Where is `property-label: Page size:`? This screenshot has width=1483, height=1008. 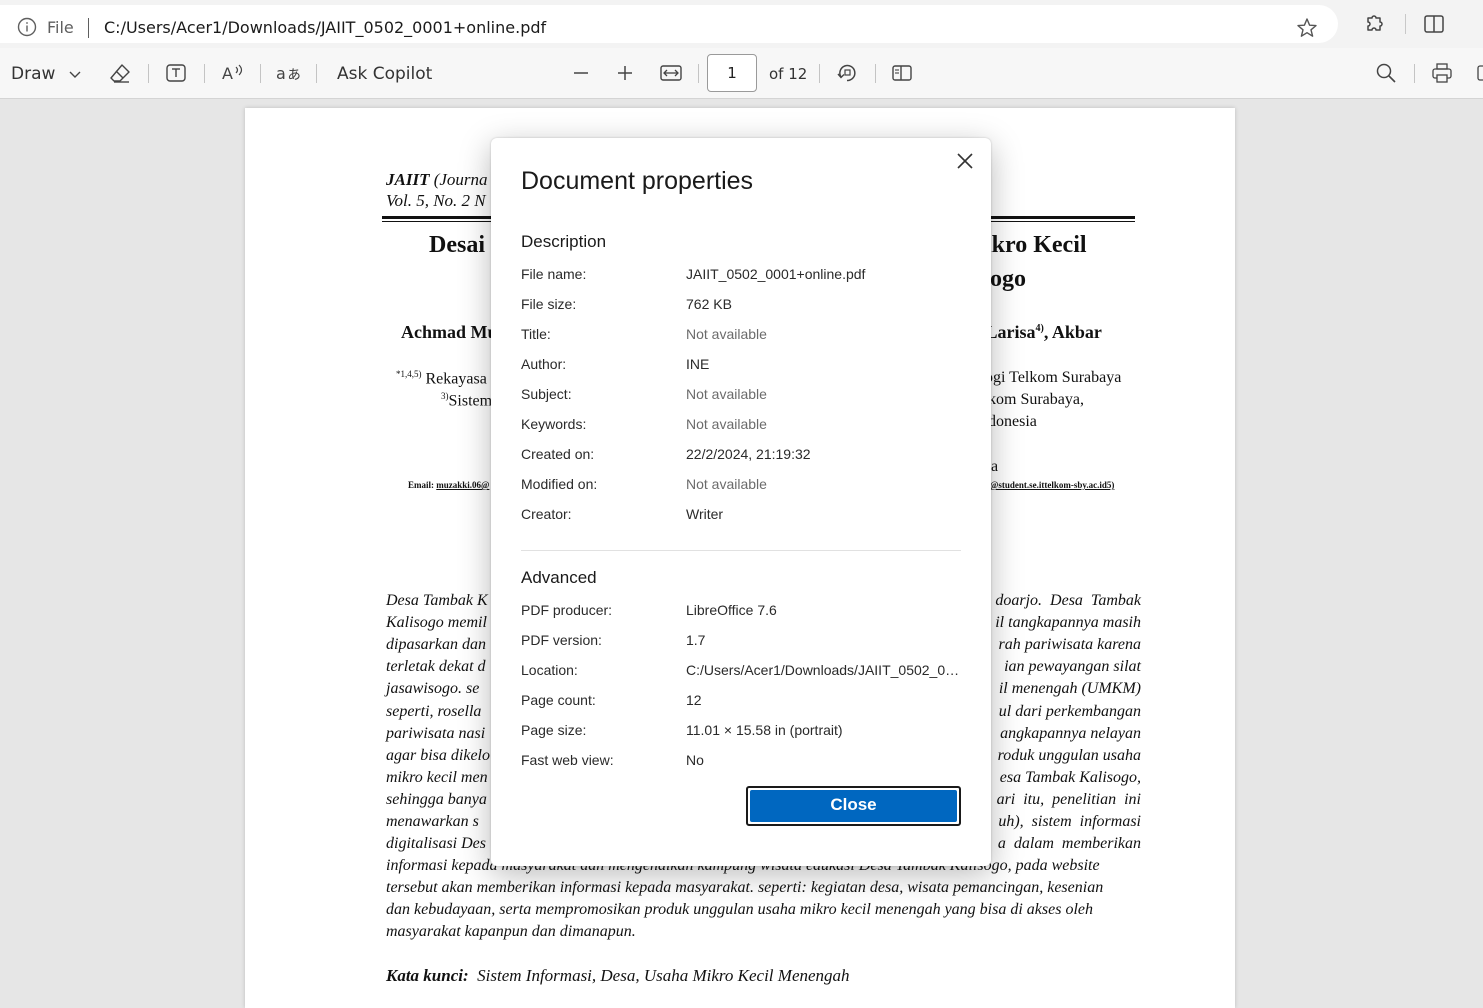
property-label: Page size: is located at coordinates (554, 730).